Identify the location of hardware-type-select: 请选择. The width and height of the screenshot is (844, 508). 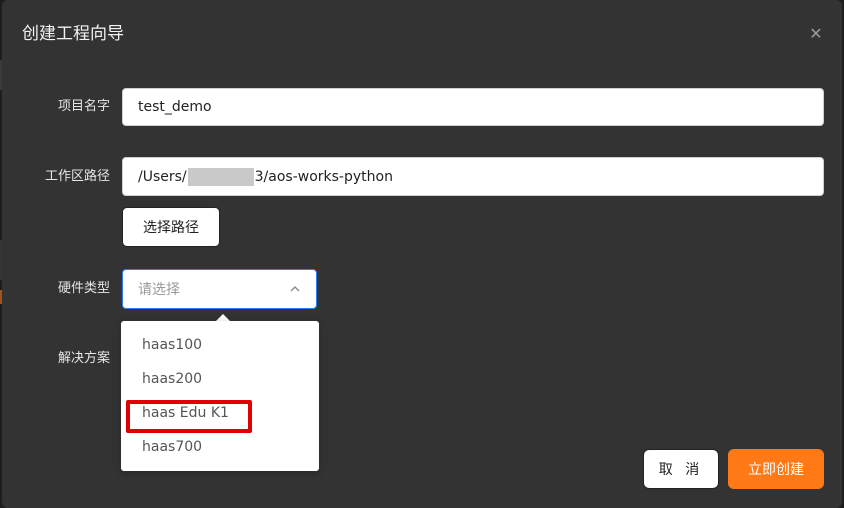
(219, 289).